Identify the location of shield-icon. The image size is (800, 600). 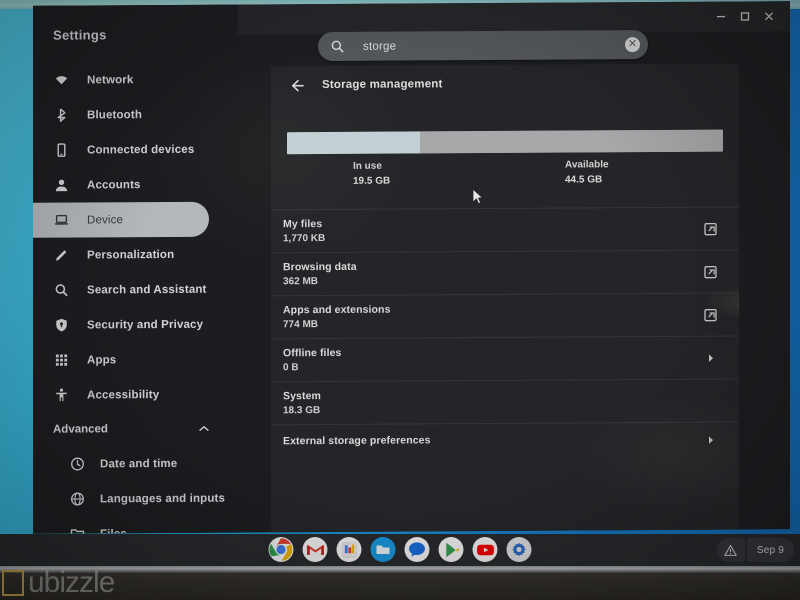
(61, 325).